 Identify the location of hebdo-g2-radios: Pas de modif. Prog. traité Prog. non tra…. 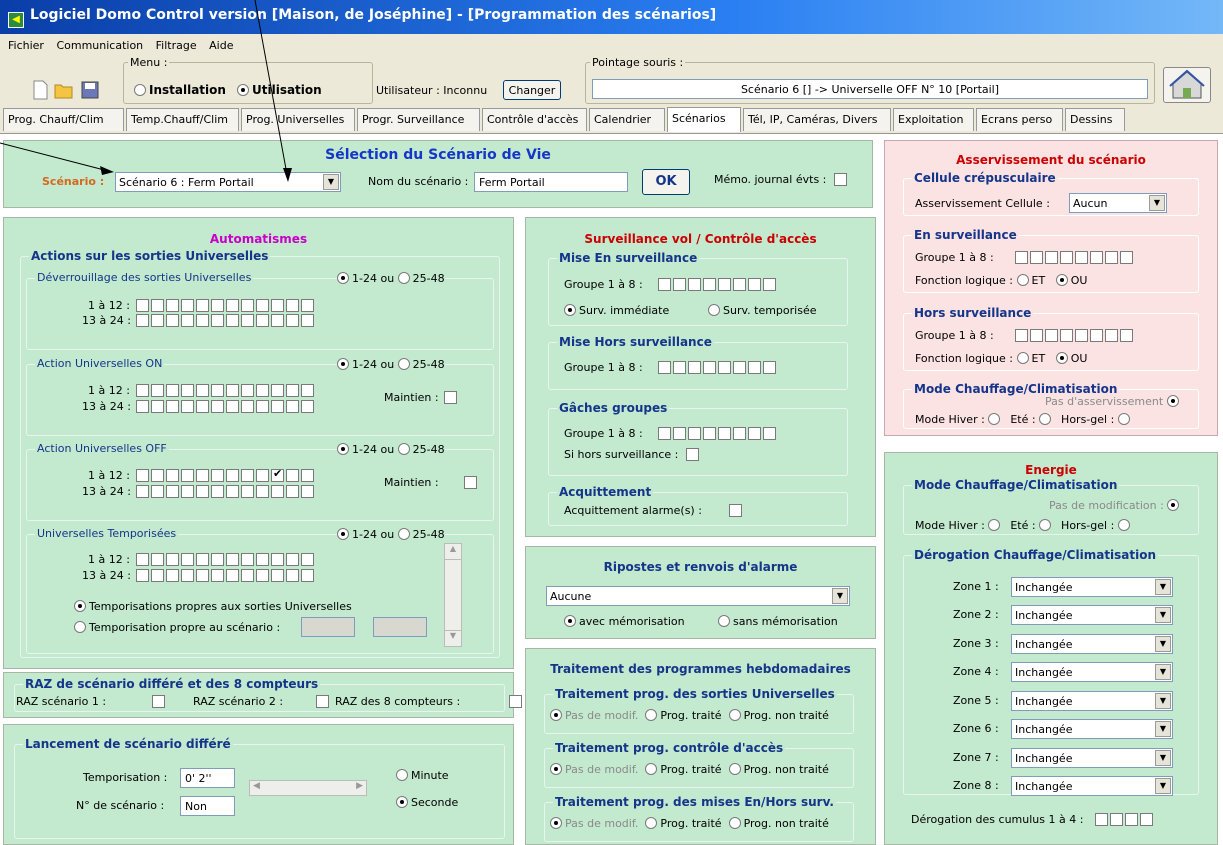
(689, 769).